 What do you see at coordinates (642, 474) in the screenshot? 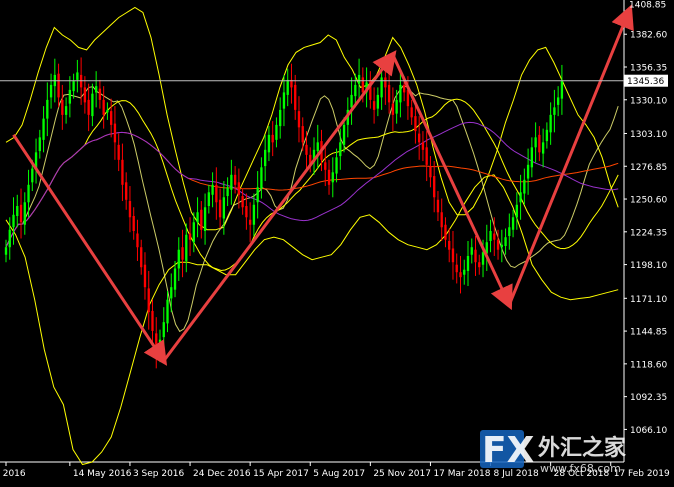
I see `x-tick-label: 17 Feb 2019` at bounding box center [642, 474].